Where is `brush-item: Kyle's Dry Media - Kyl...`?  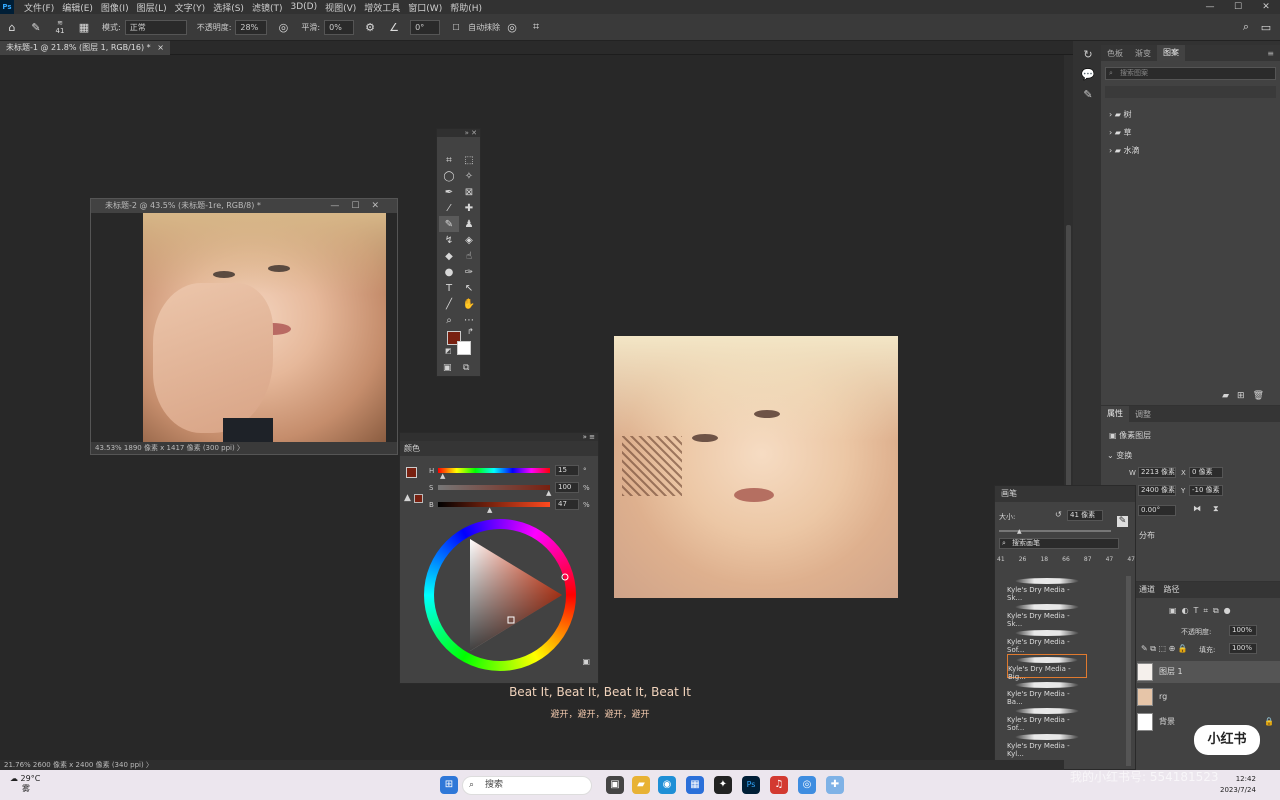
brush-item: Kyle's Dry Media - Kyl... is located at coordinates (1047, 745).